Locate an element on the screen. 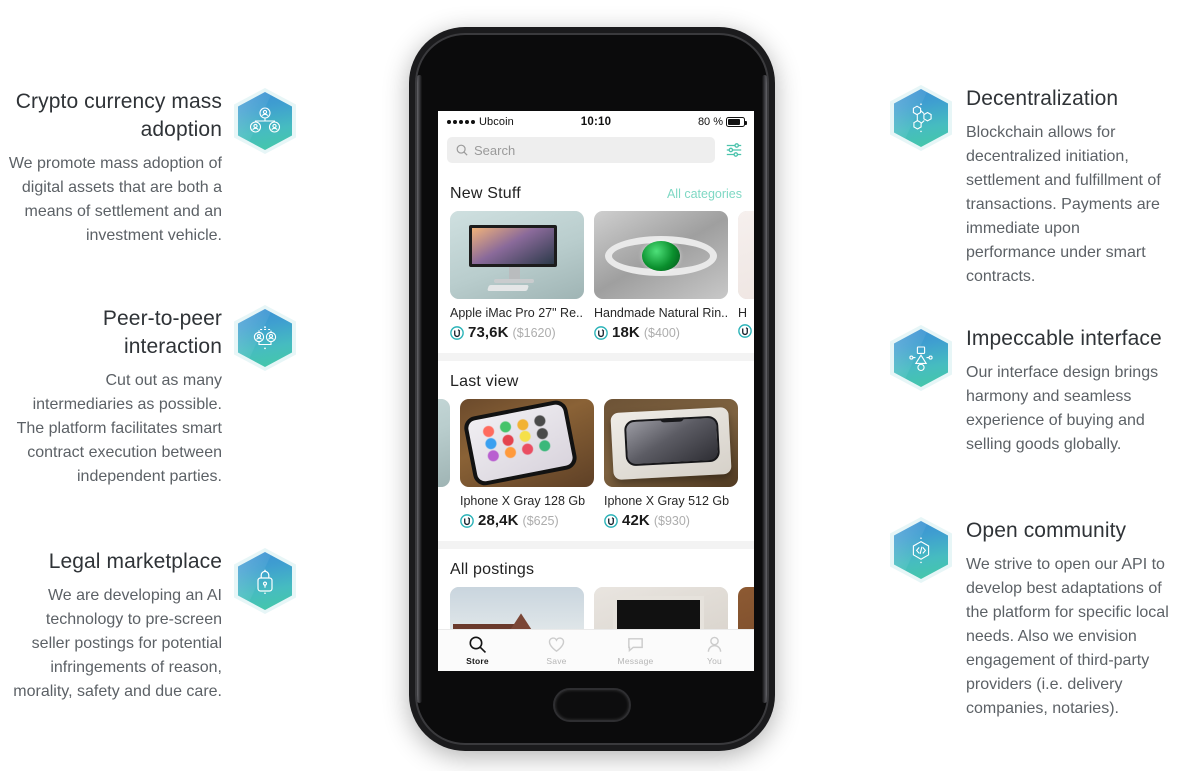 Image resolution: width=1193 pixels, height=771 pixels. tab-you: You is located at coordinates (714, 650).